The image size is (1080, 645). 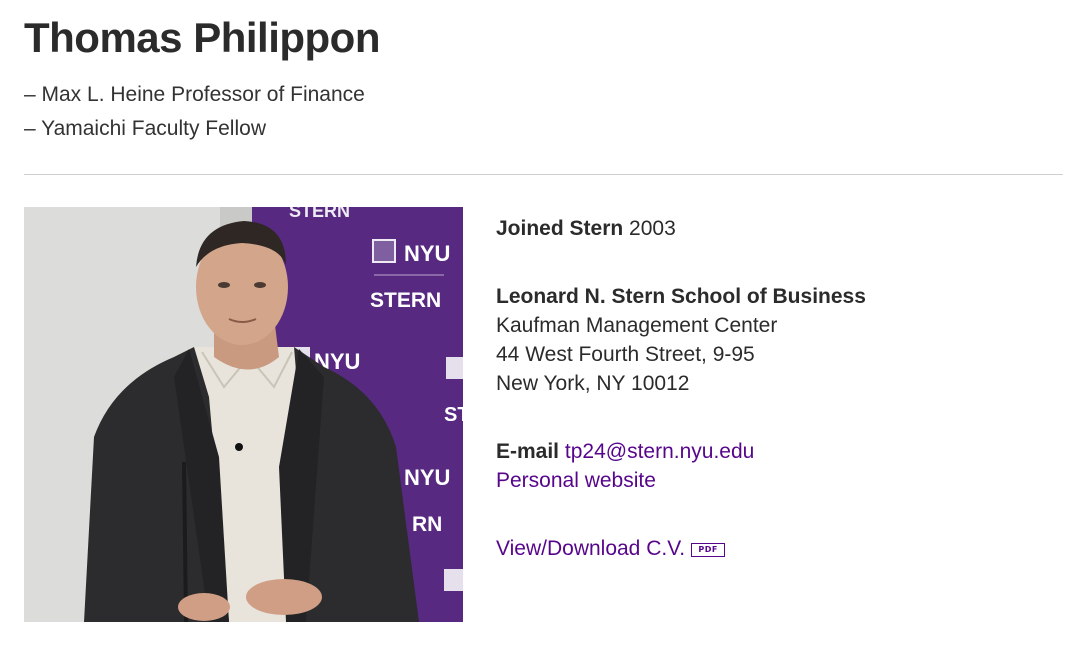 What do you see at coordinates (659, 451) in the screenshot?
I see `email-link: tp24@stern.nyu.edu` at bounding box center [659, 451].